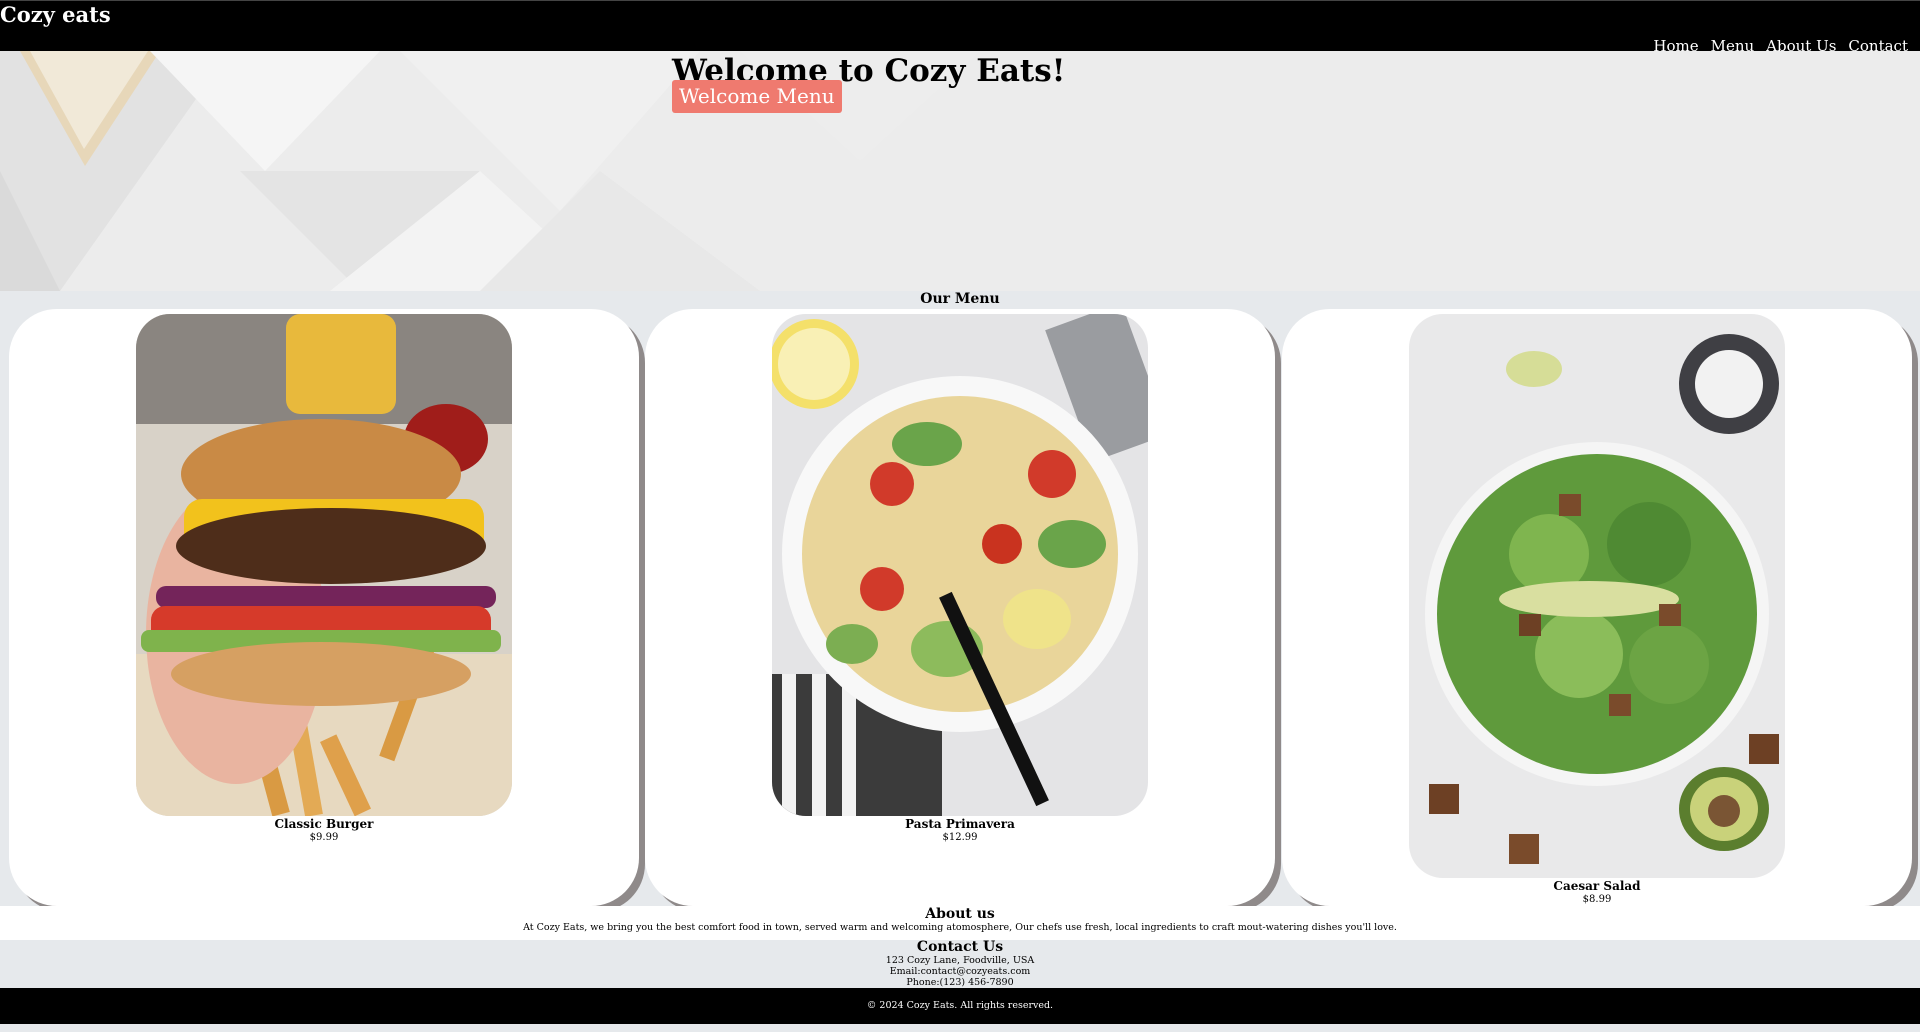 The width and height of the screenshot is (1920, 1032). What do you see at coordinates (960, 971) in the screenshot?
I see `contact-email: Email:contact@cozyeats.com` at bounding box center [960, 971].